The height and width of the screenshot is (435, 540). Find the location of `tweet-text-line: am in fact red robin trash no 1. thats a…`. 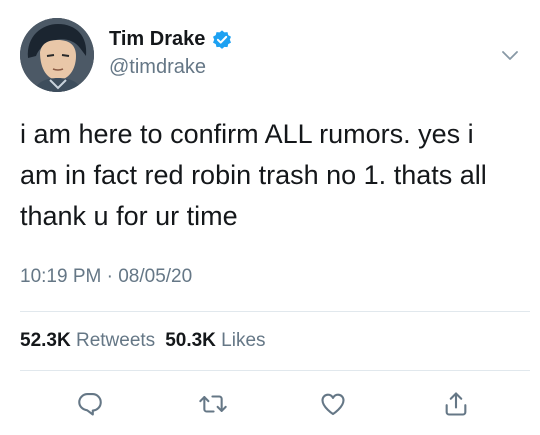

tweet-text-line: am in fact red robin trash no 1. thats a… is located at coordinates (253, 175).